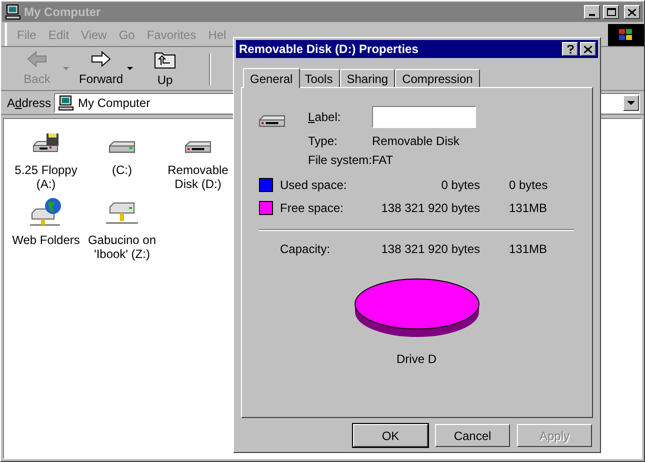  Describe the element at coordinates (340, 160) in the screenshot. I see `info-label: File system:` at that location.